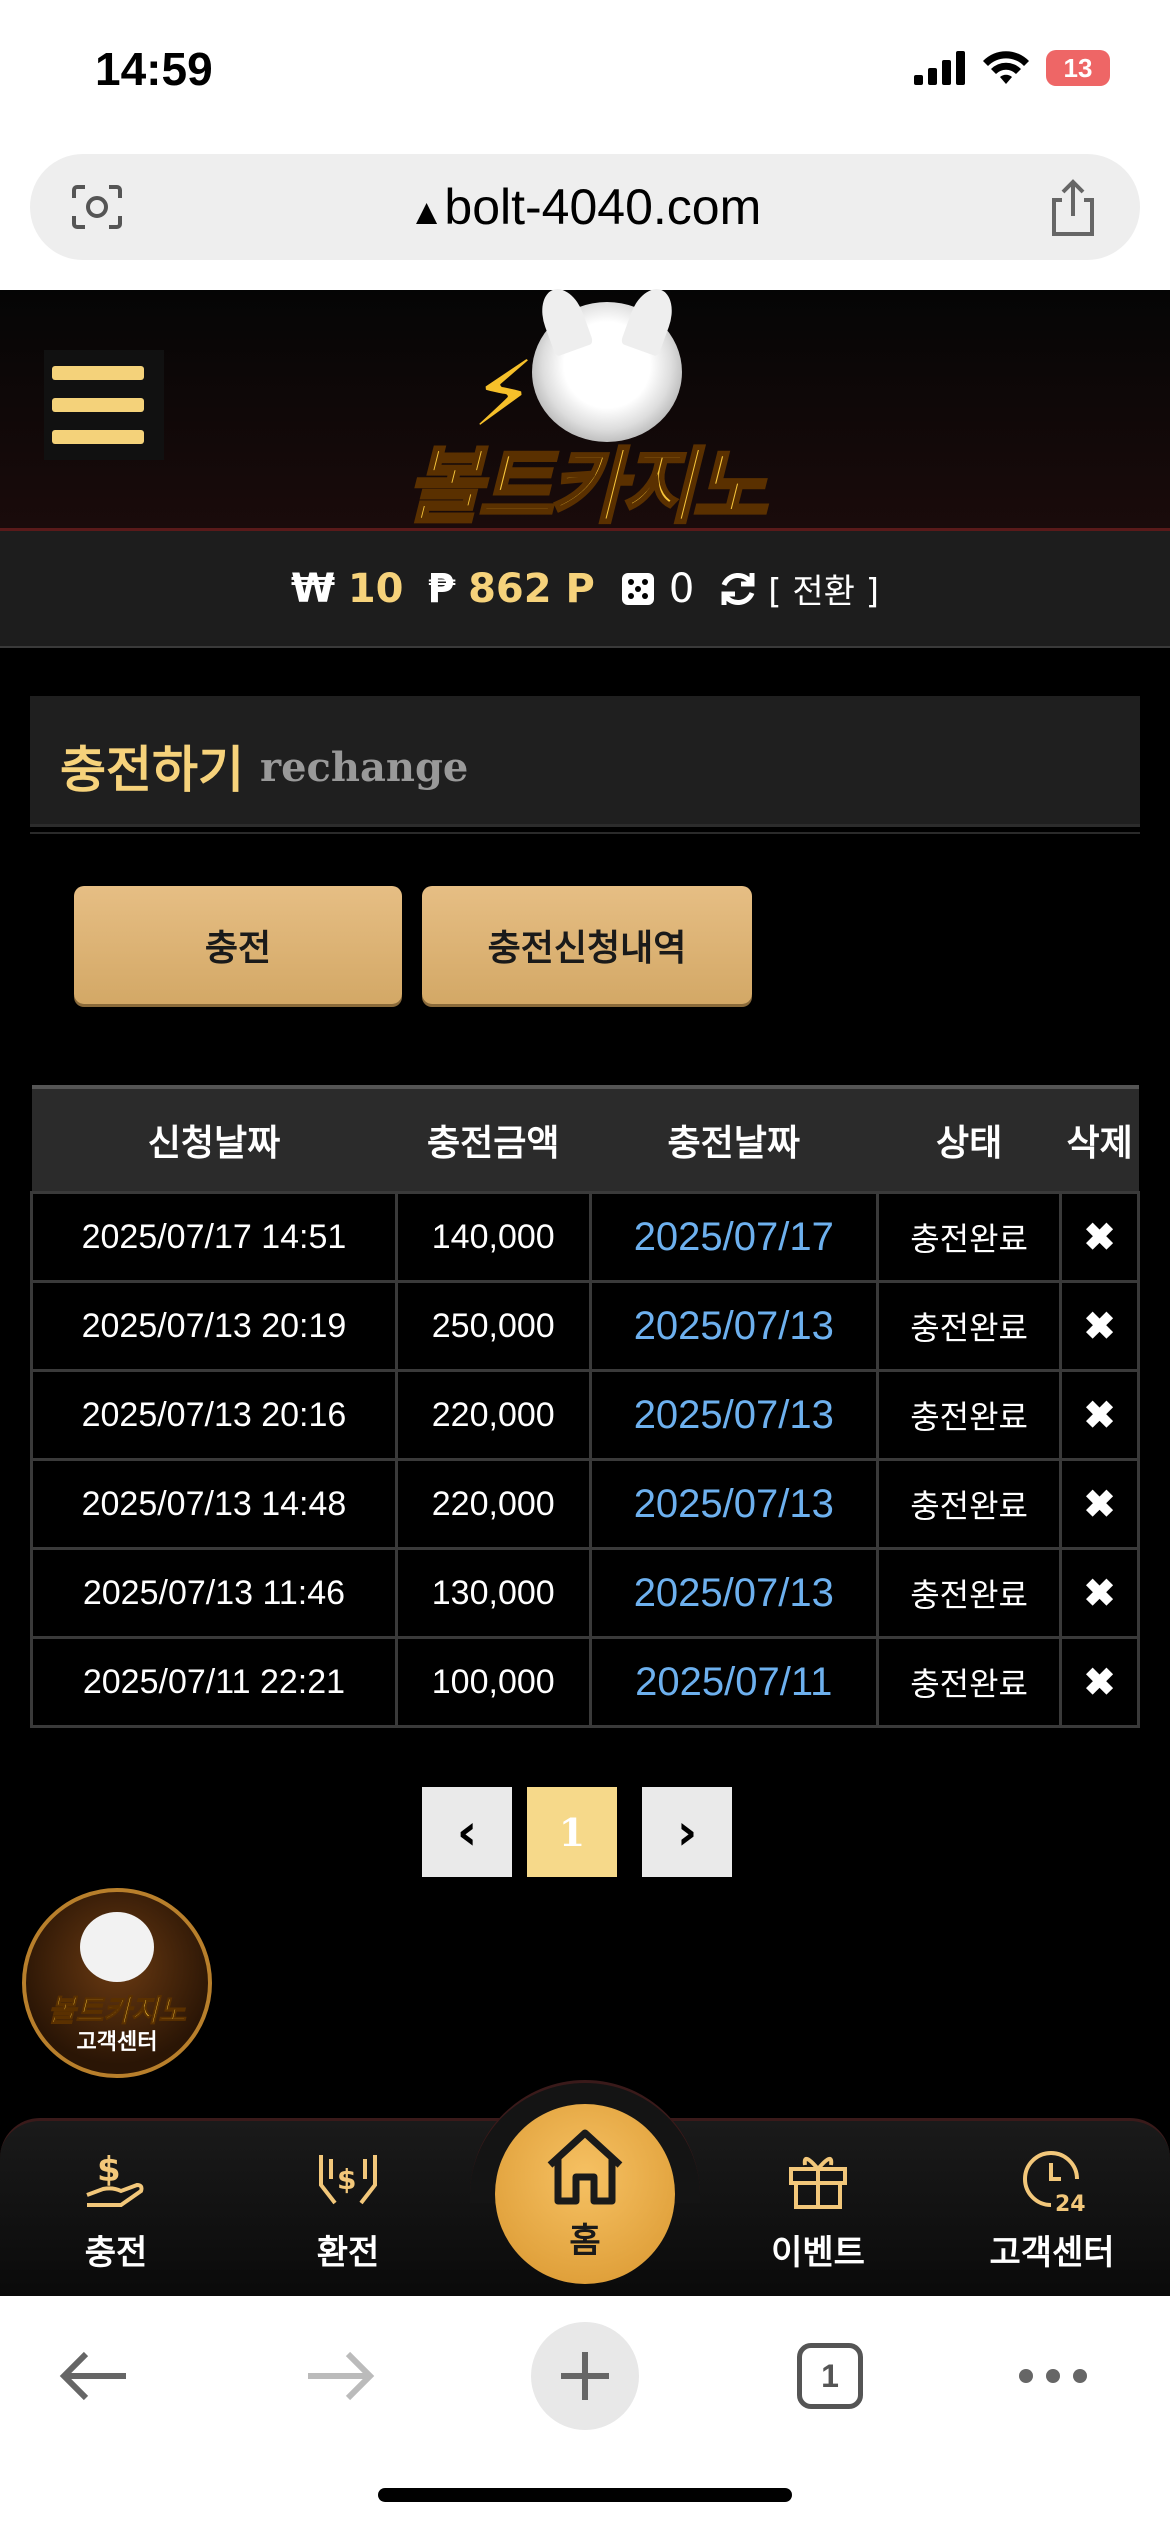 The height and width of the screenshot is (2532, 1170). I want to click on svg-text: 24, so click(1070, 2203).